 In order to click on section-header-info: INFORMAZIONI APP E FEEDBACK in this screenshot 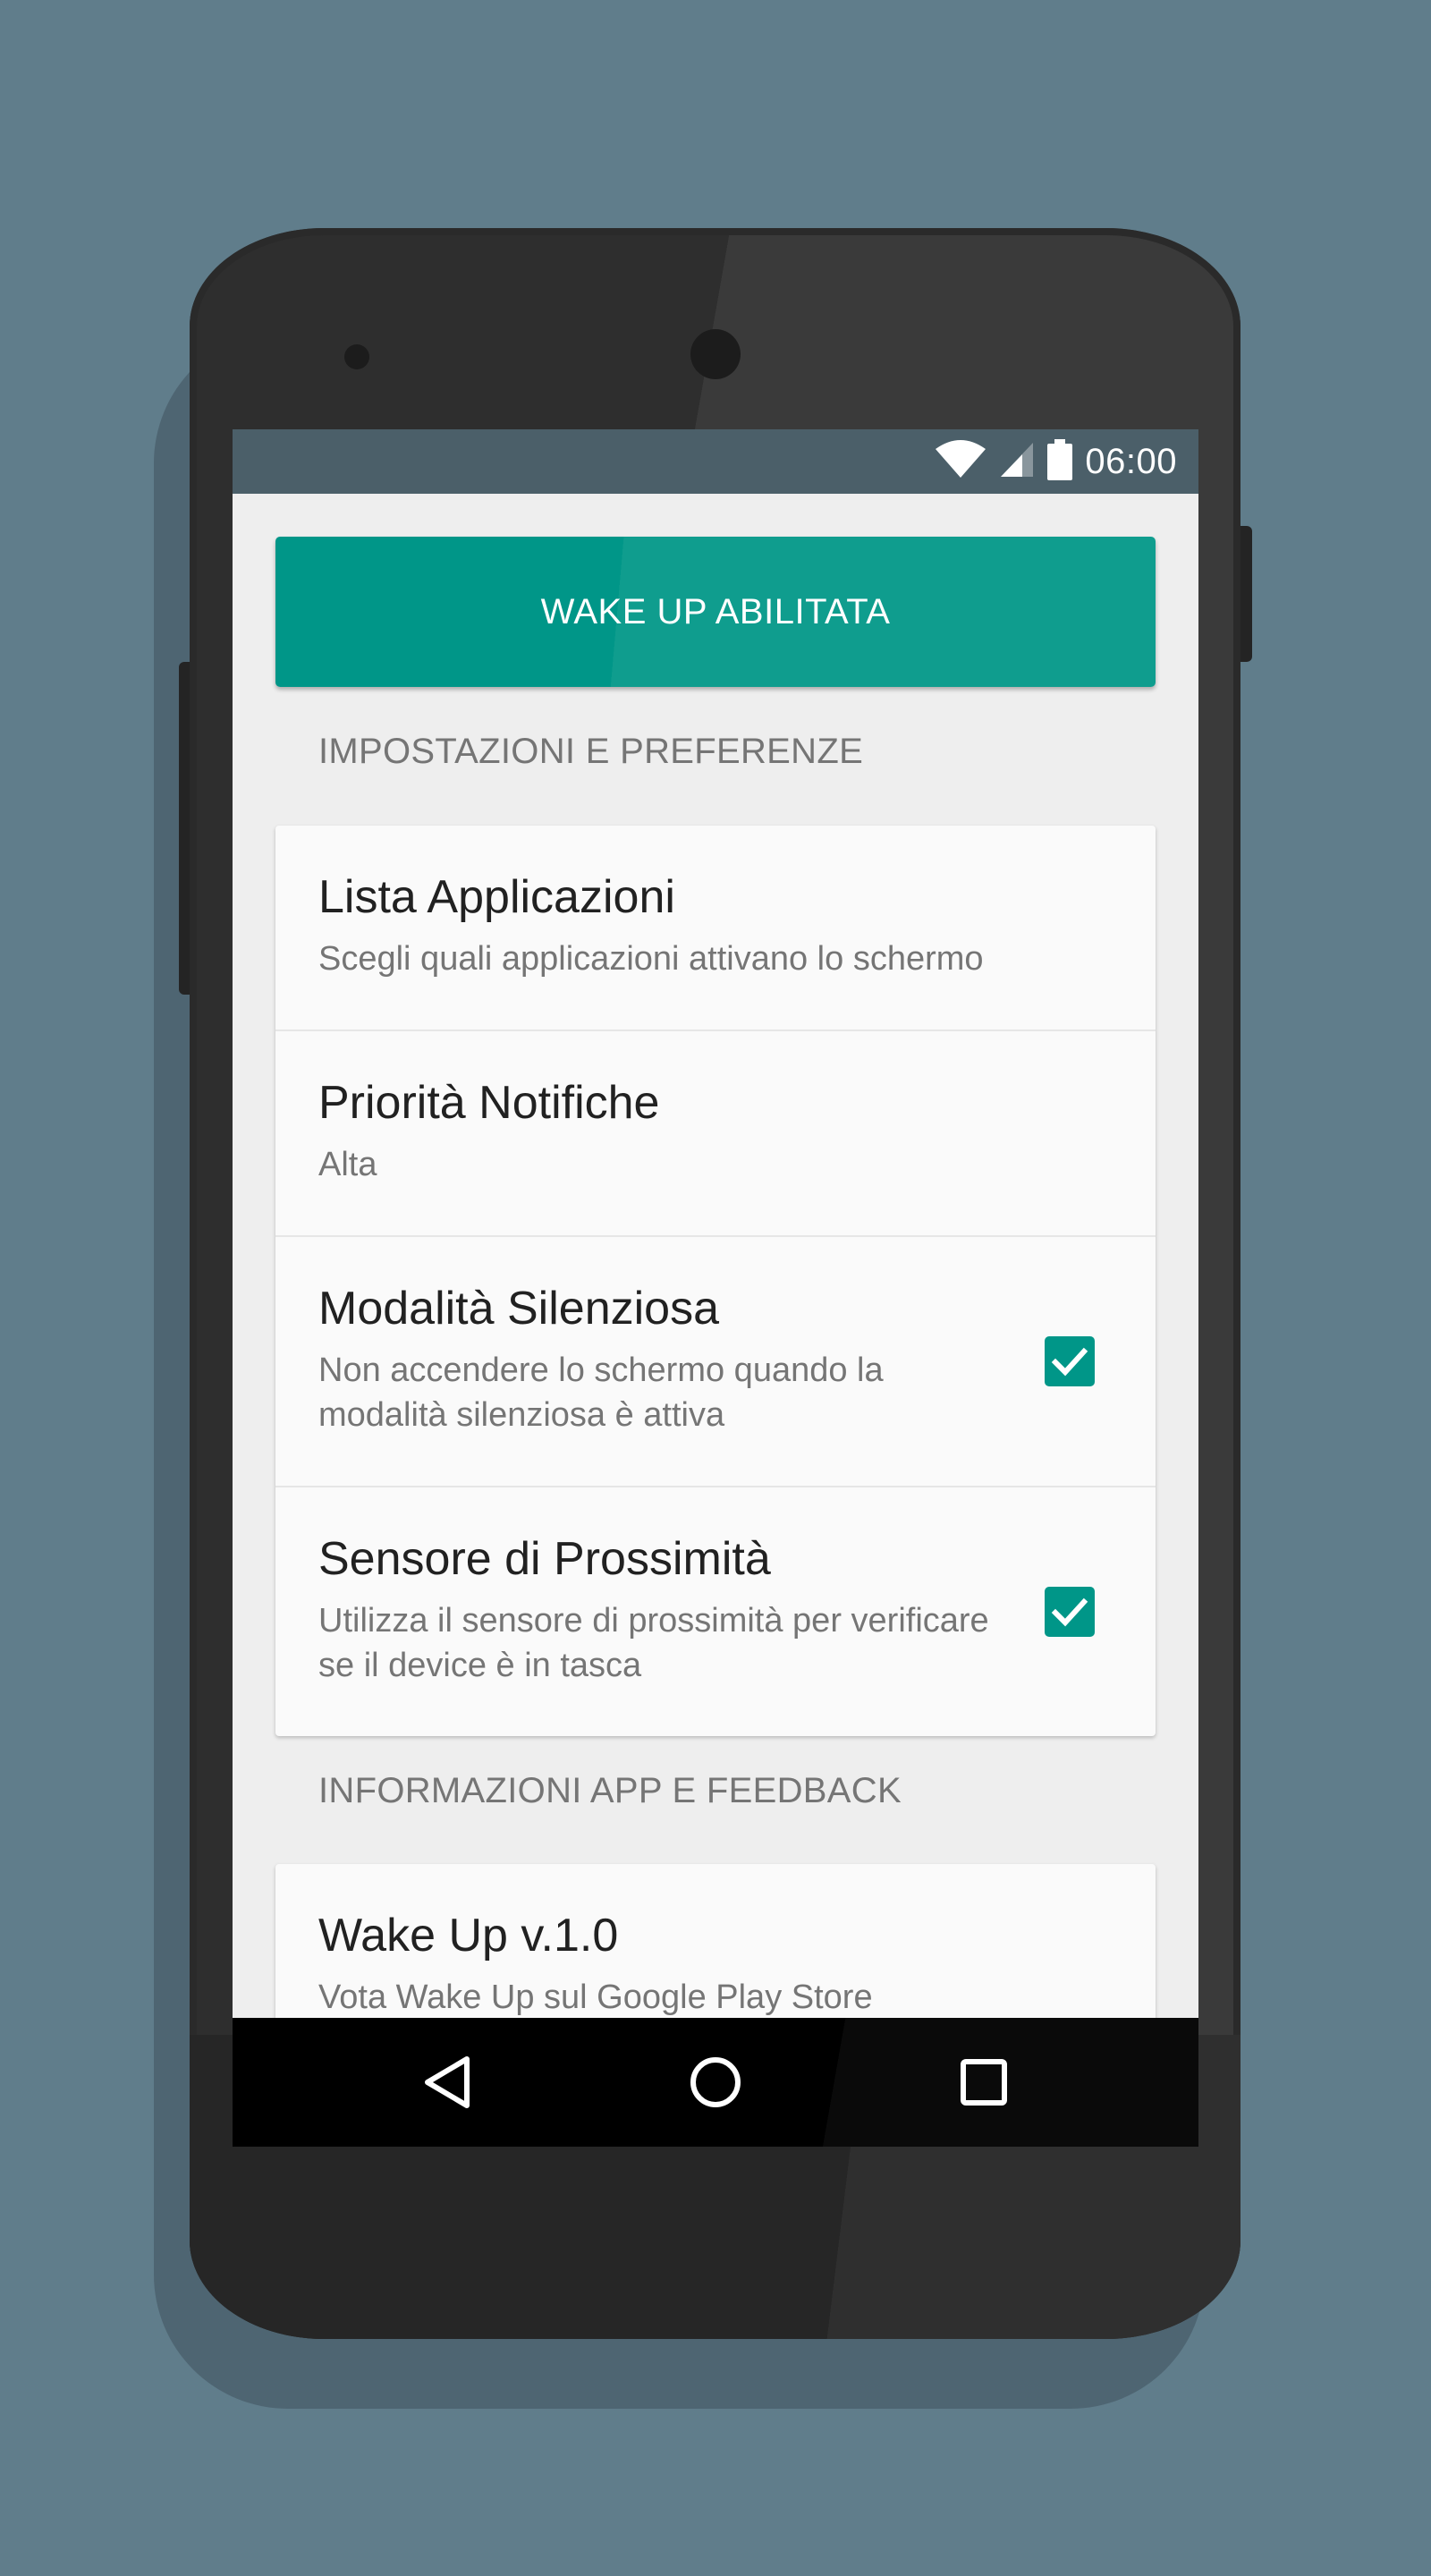, I will do `click(610, 1790)`.